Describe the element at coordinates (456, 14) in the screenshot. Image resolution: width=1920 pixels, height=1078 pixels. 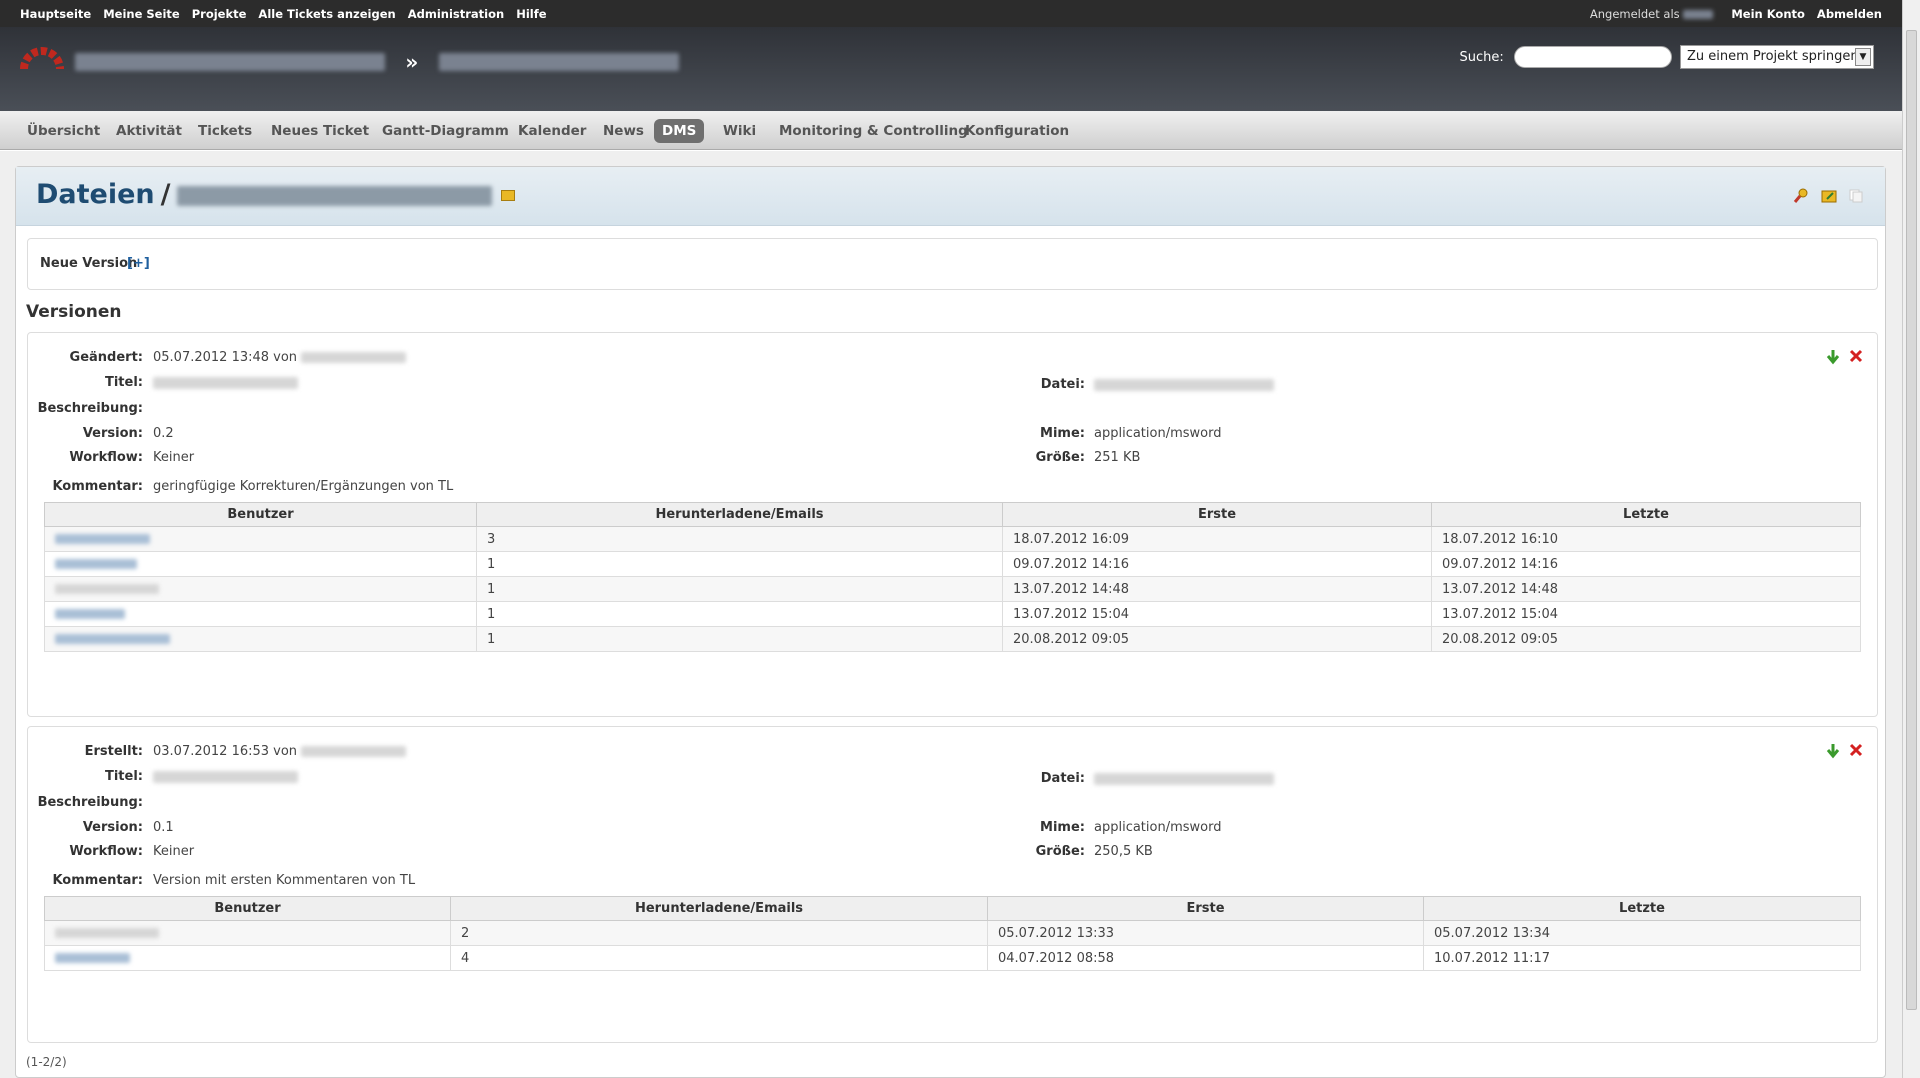
I see `top-menu-administration: Administration` at that location.